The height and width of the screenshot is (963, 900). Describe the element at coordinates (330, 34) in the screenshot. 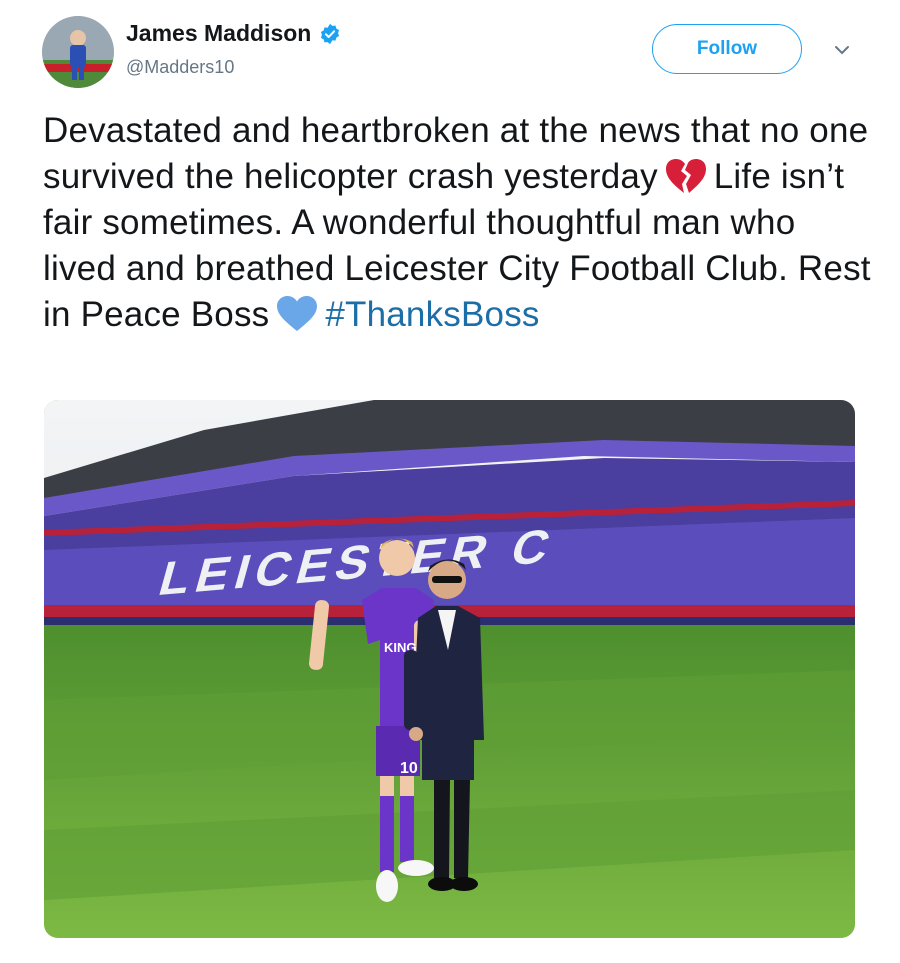

I see `verified-badge-icon` at that location.